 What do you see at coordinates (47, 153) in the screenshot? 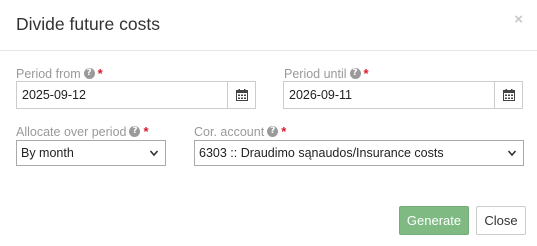
I see `allocate-over-period-value: By month` at bounding box center [47, 153].